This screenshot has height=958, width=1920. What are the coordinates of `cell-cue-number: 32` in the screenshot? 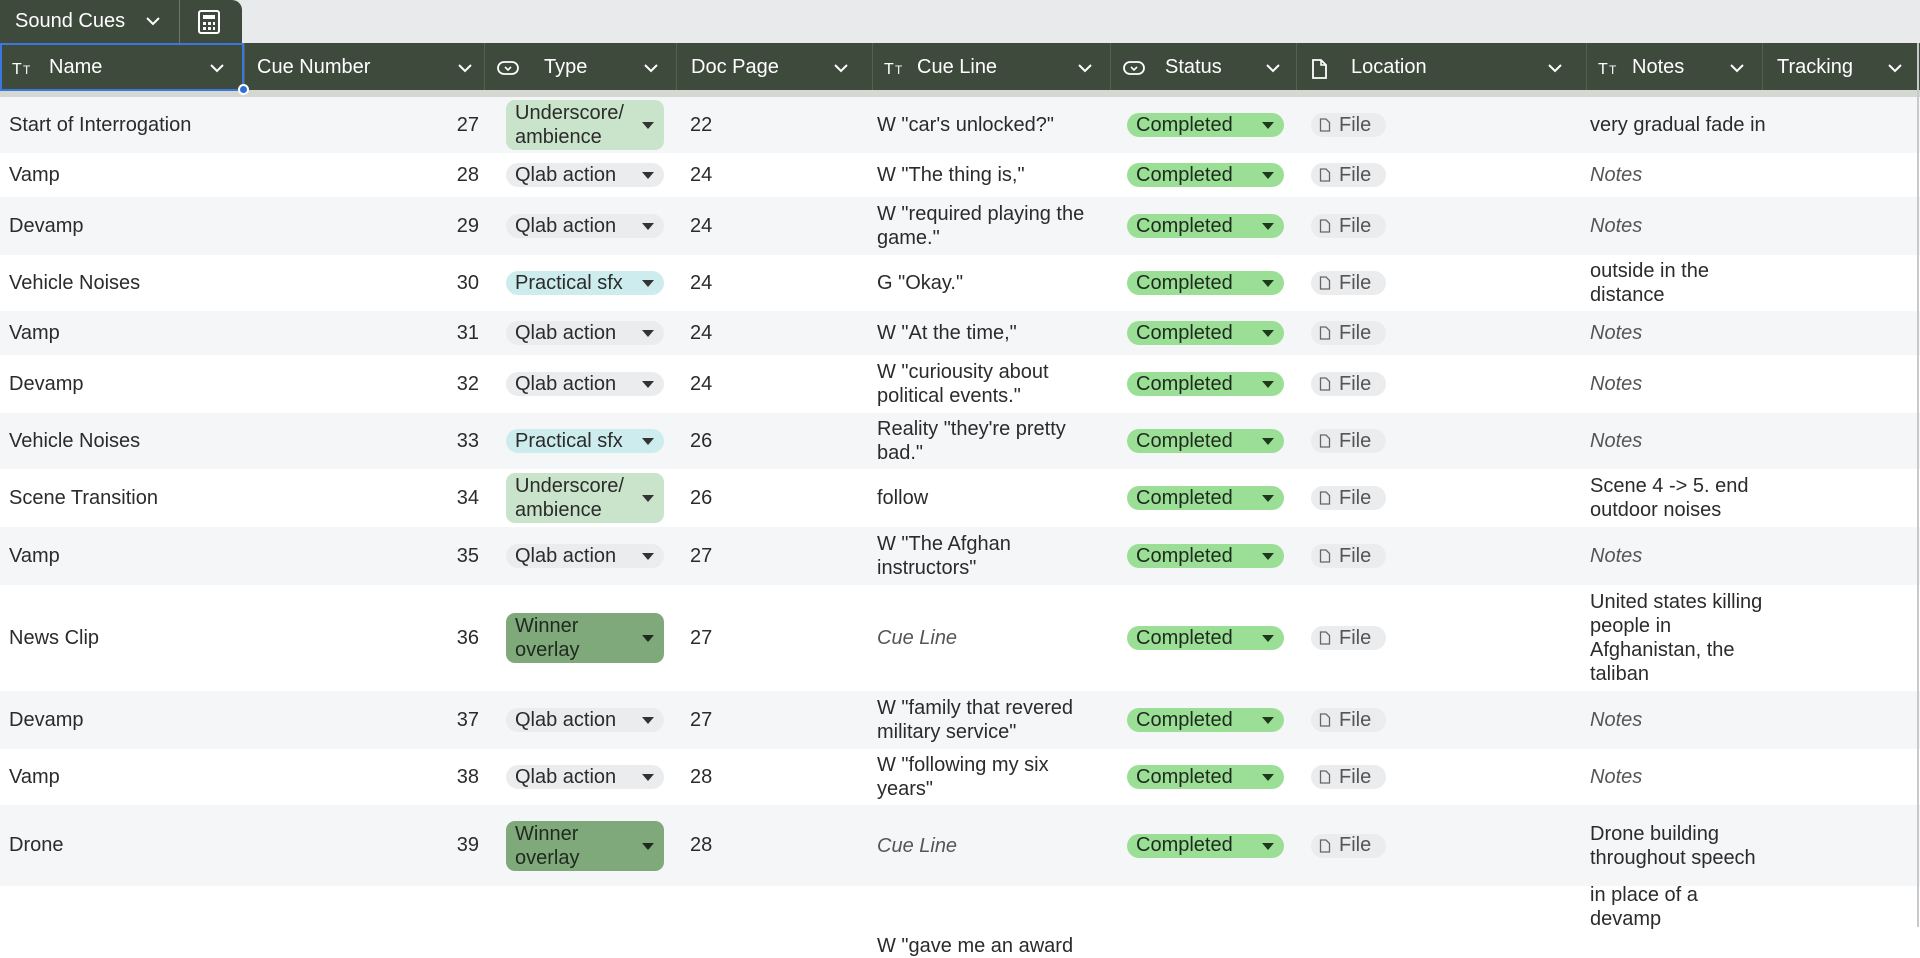 It's located at (362, 384).